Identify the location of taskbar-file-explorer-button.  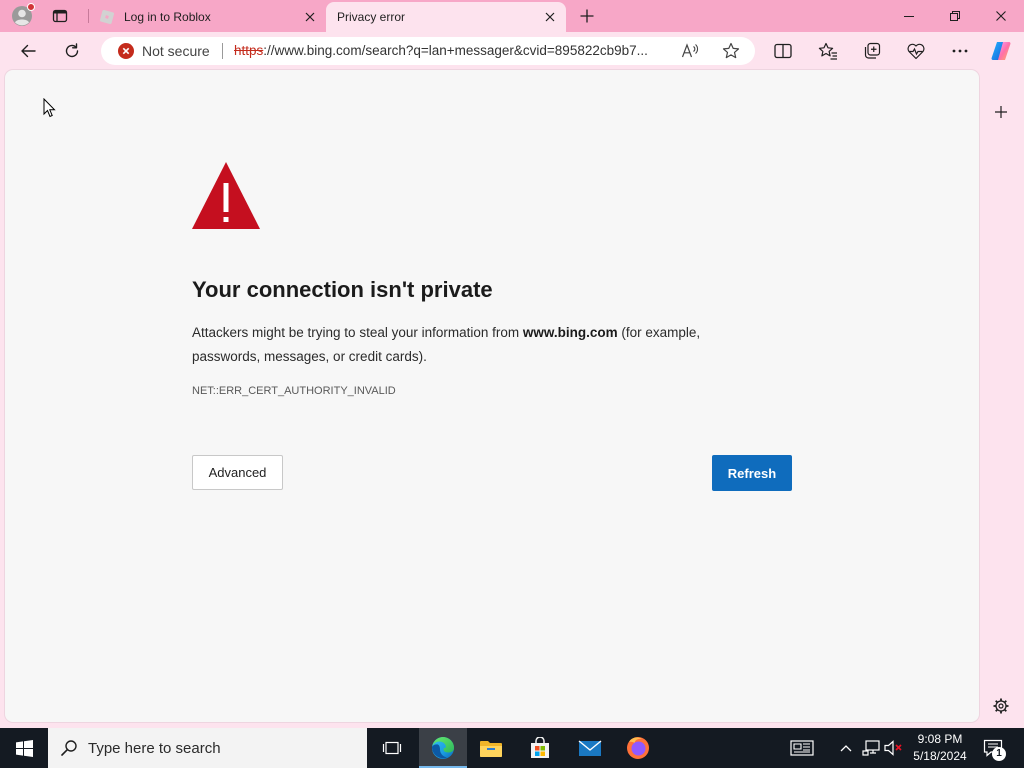
(491, 748).